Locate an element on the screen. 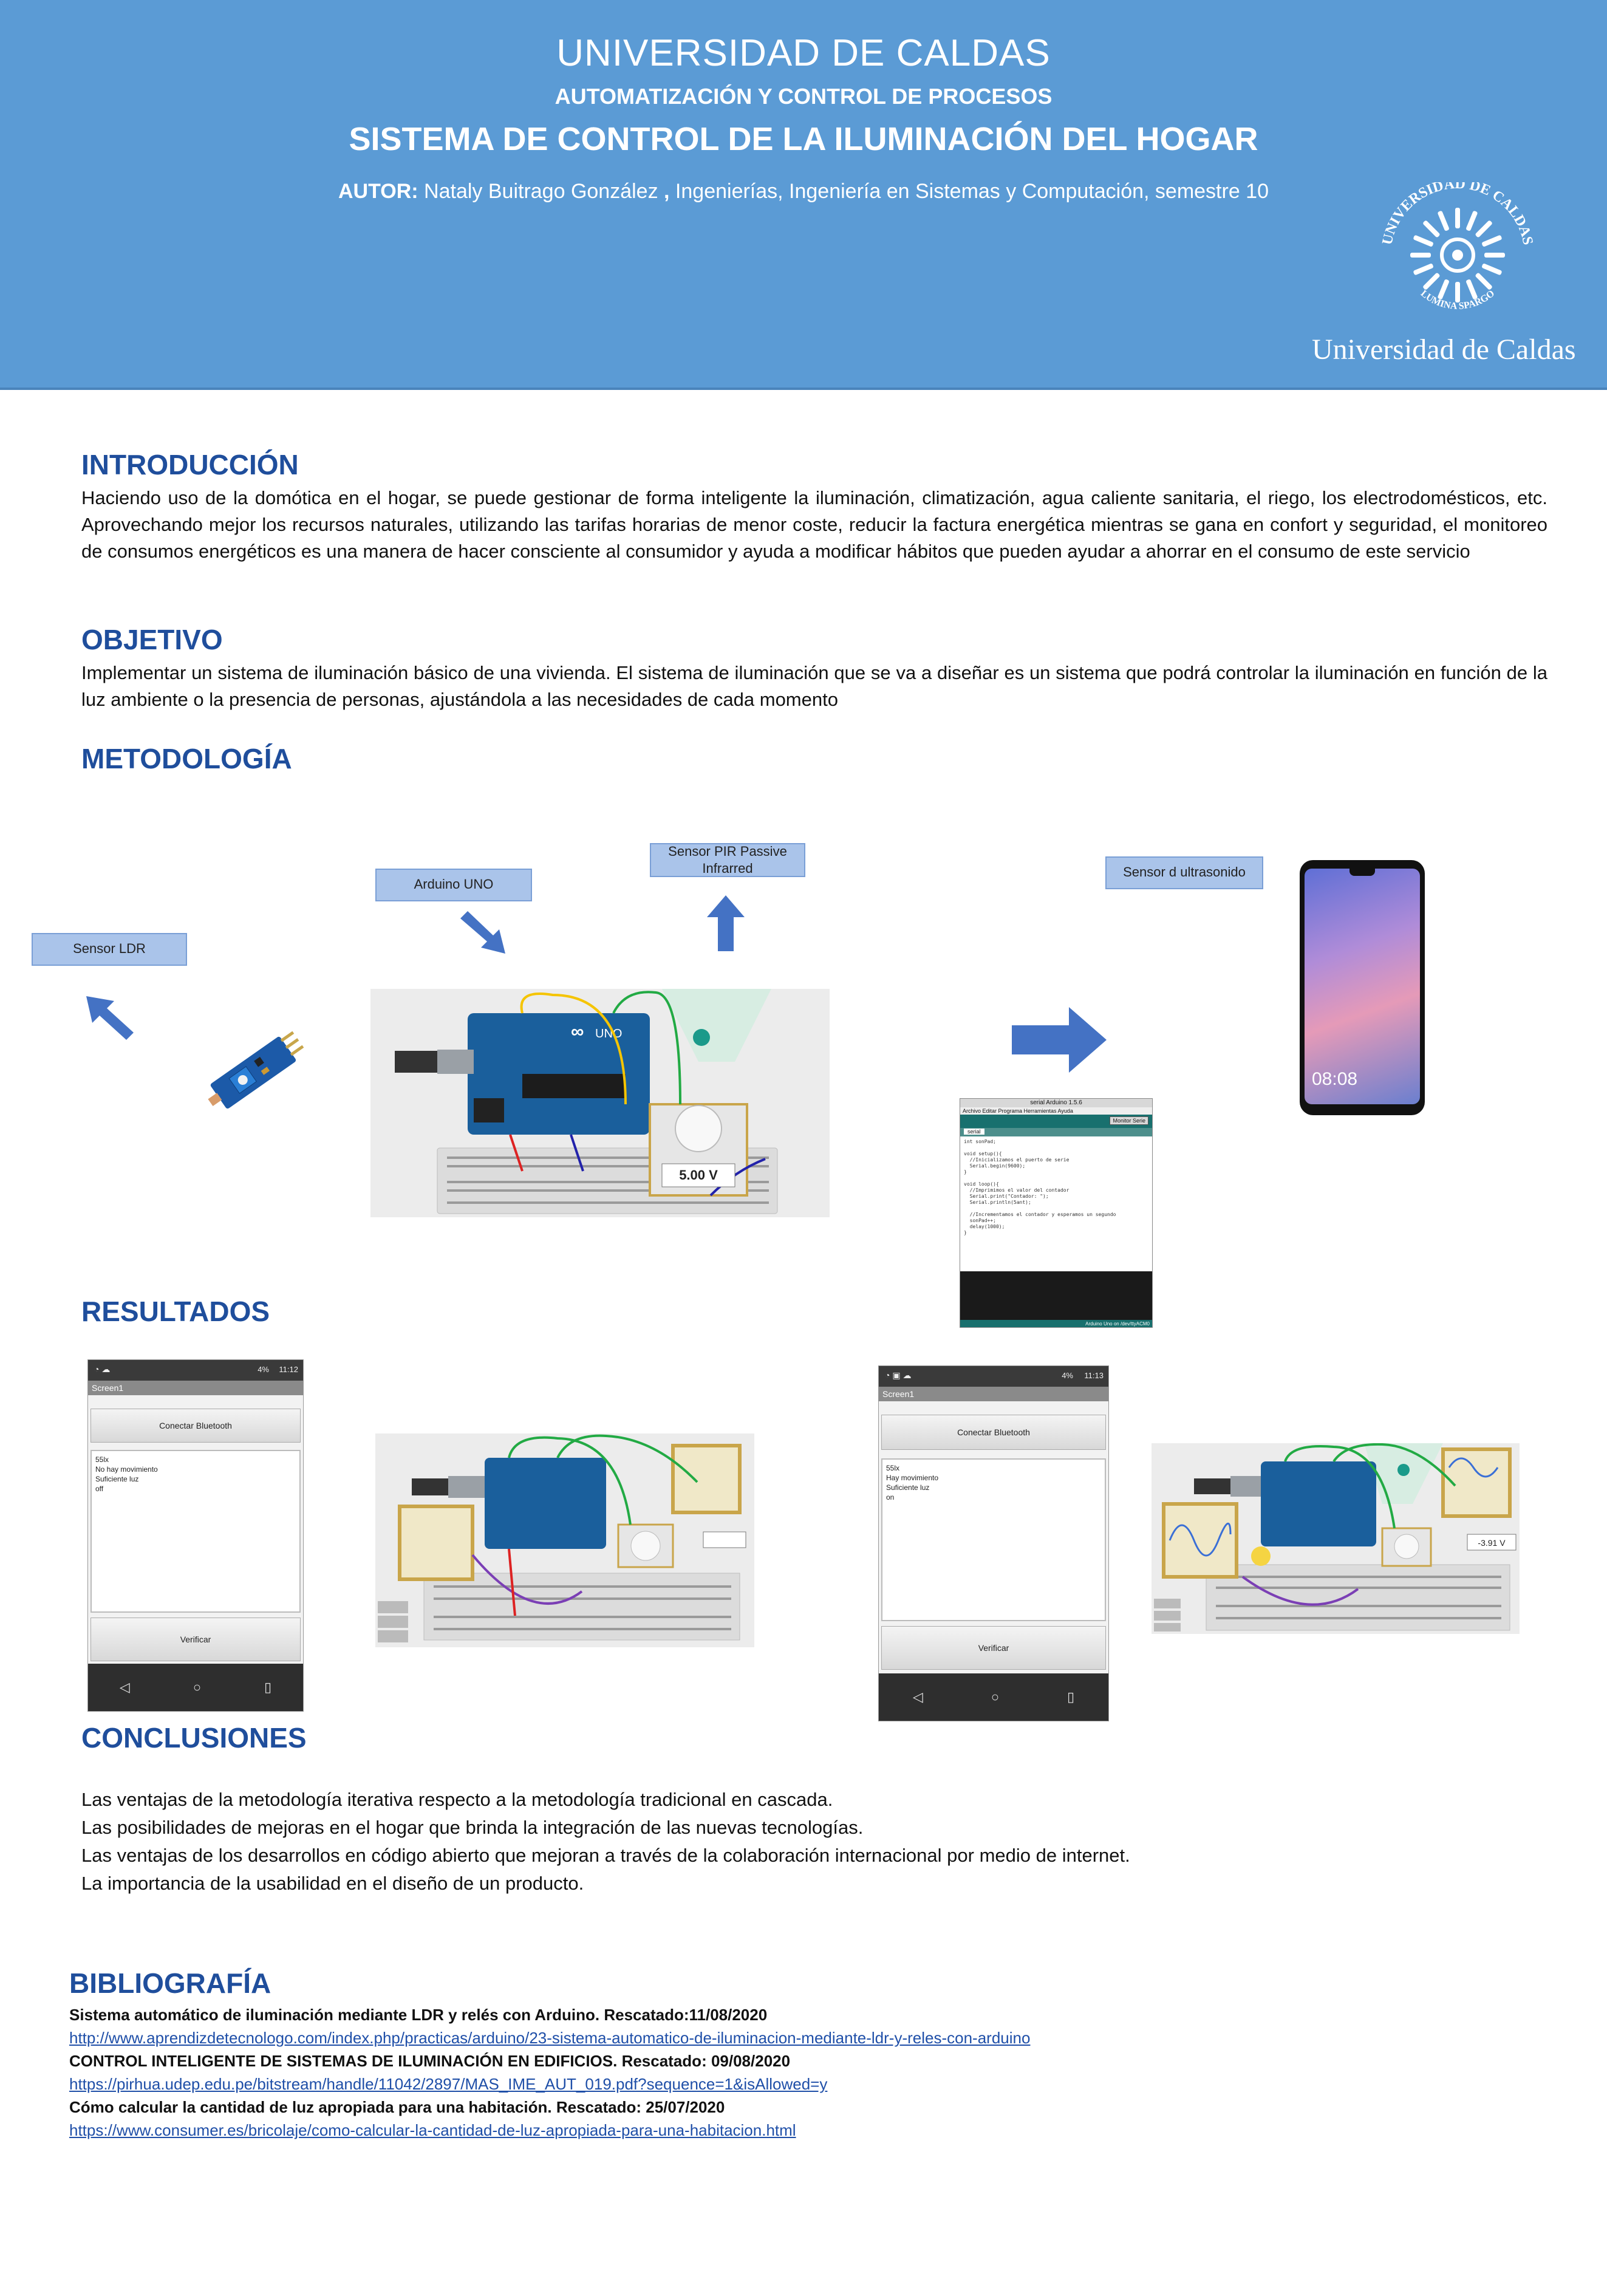 This screenshot has width=1607, height=2296. android-nav-bar-1: ◁ ○ ▯ is located at coordinates (195, 1687).